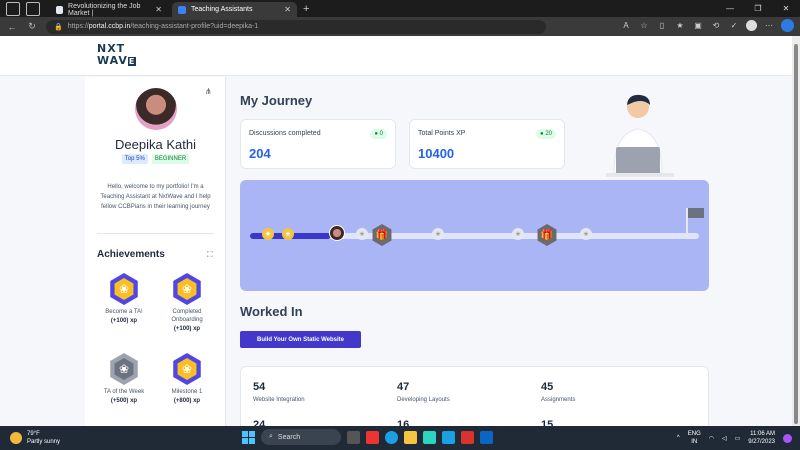 The height and width of the screenshot is (450, 800). What do you see at coordinates (796, 234) in the screenshot?
I see `scrollbar-thumb` at bounding box center [796, 234].